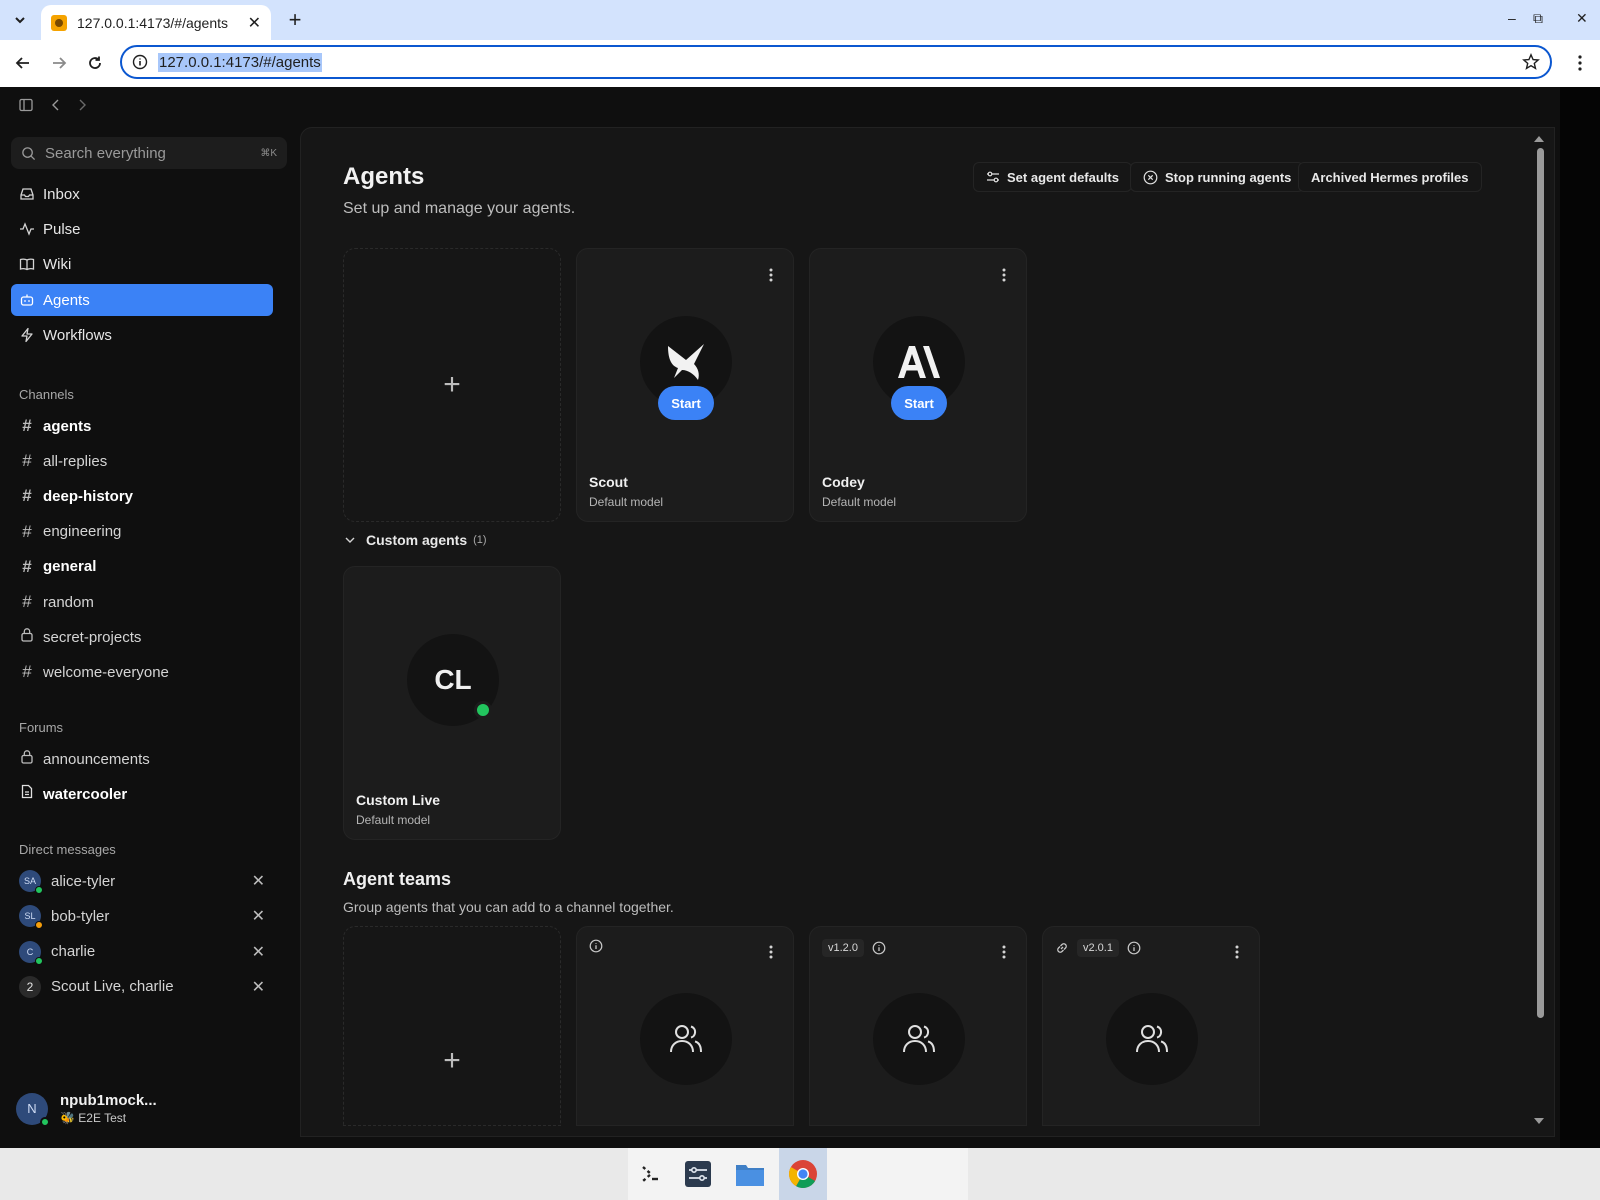 This screenshot has height=1200, width=1600. I want to click on minimize-button: –, so click(1512, 18).